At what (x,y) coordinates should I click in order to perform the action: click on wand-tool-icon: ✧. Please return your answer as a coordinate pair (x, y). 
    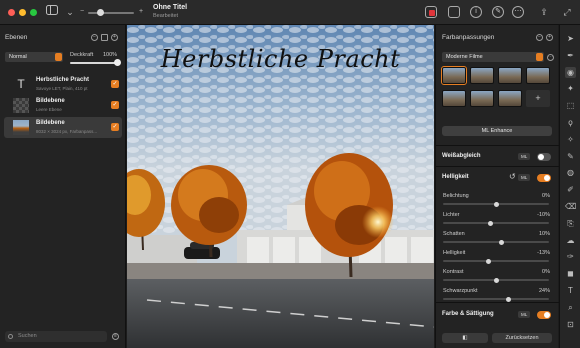
    Looking at the image, I should click on (570, 139).